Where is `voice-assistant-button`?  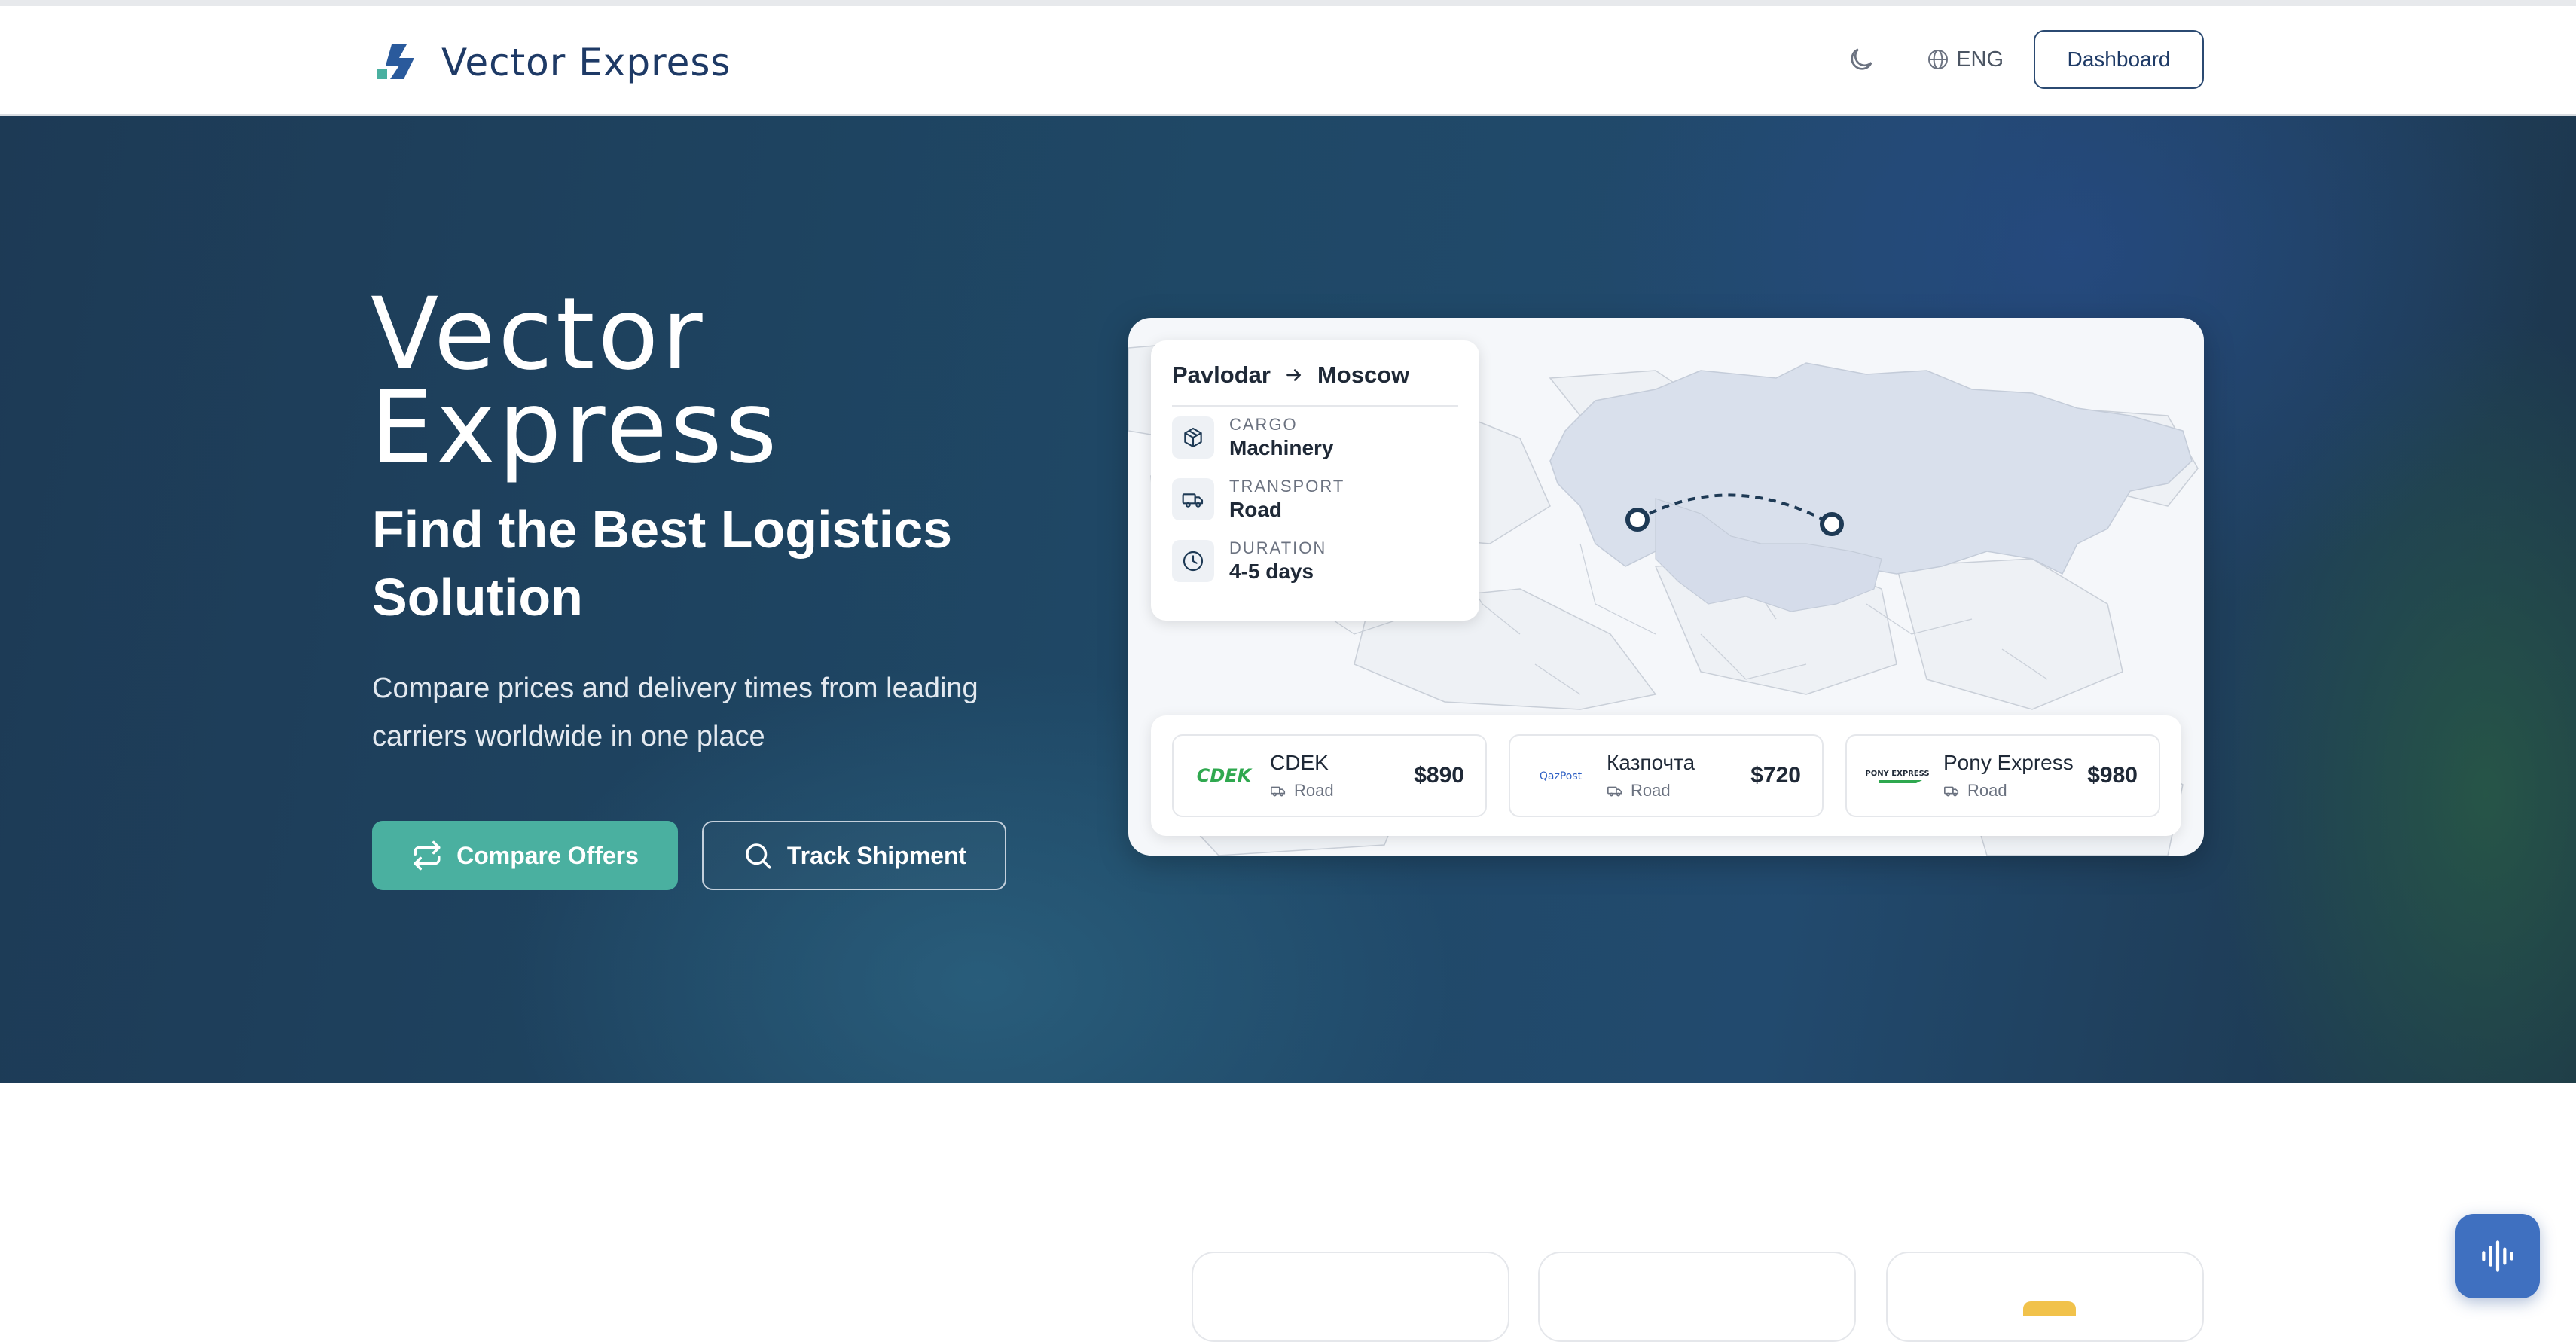 voice-assistant-button is located at coordinates (2498, 1256).